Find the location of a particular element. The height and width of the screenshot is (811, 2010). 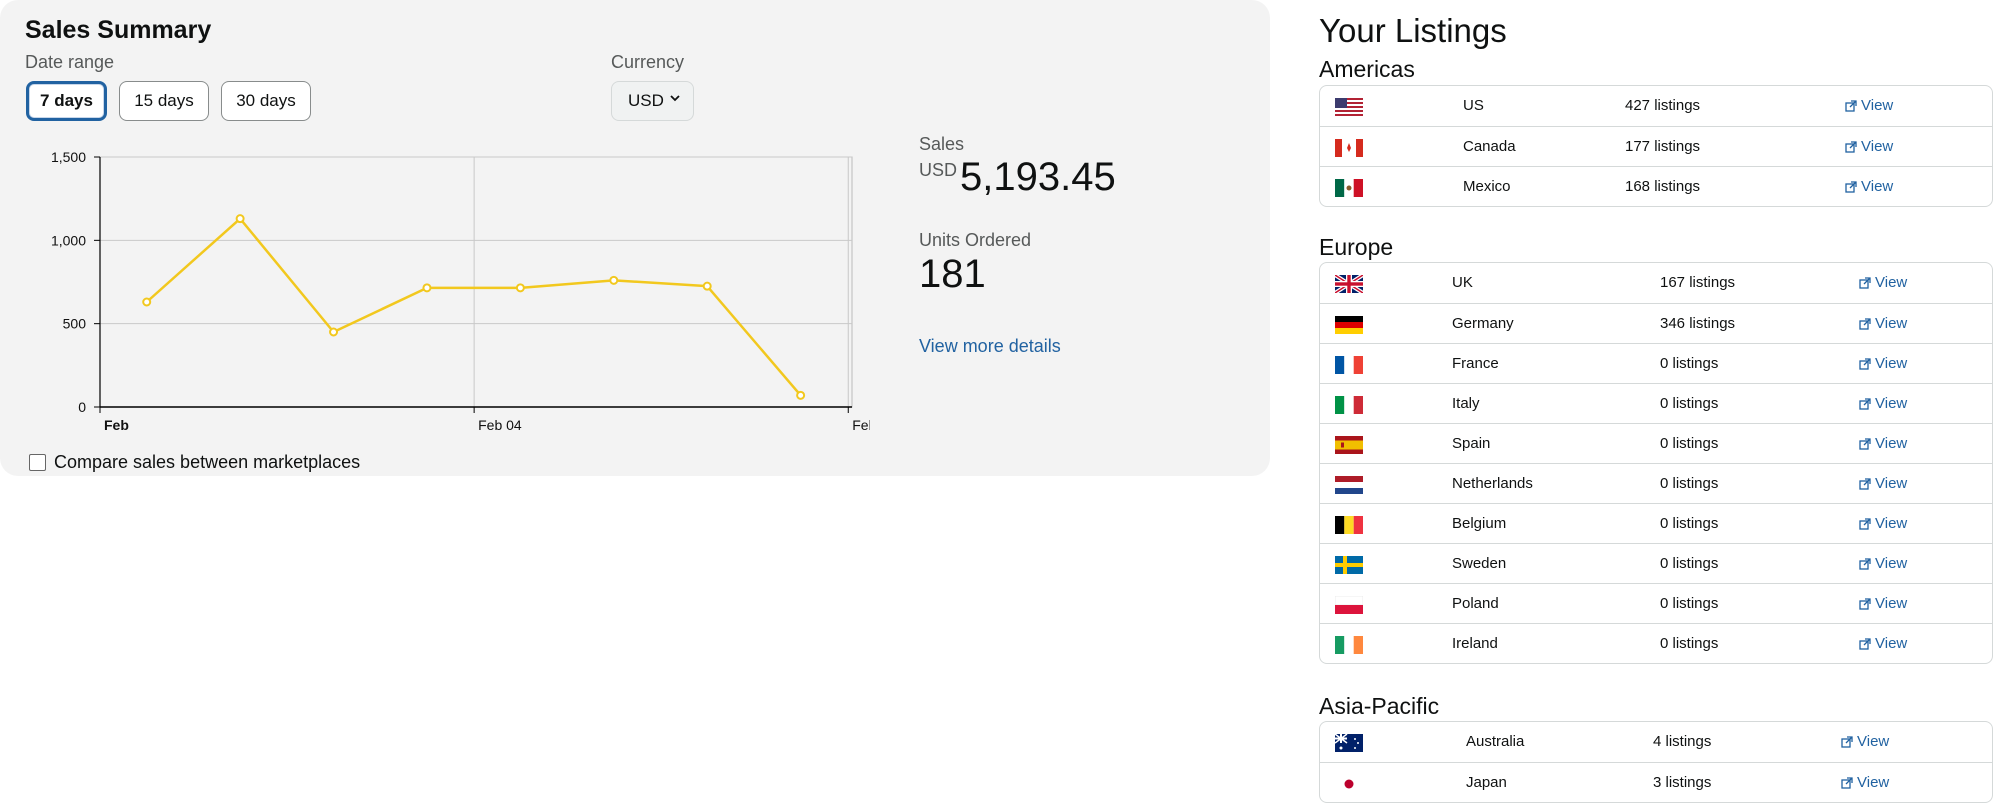

chevron-down-icon is located at coordinates (675, 98).